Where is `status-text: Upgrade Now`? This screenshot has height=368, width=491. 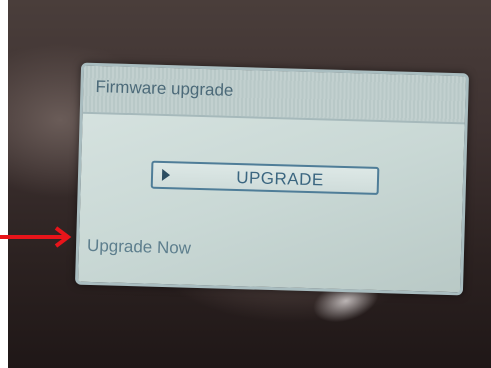 status-text: Upgrade Now is located at coordinates (139, 246).